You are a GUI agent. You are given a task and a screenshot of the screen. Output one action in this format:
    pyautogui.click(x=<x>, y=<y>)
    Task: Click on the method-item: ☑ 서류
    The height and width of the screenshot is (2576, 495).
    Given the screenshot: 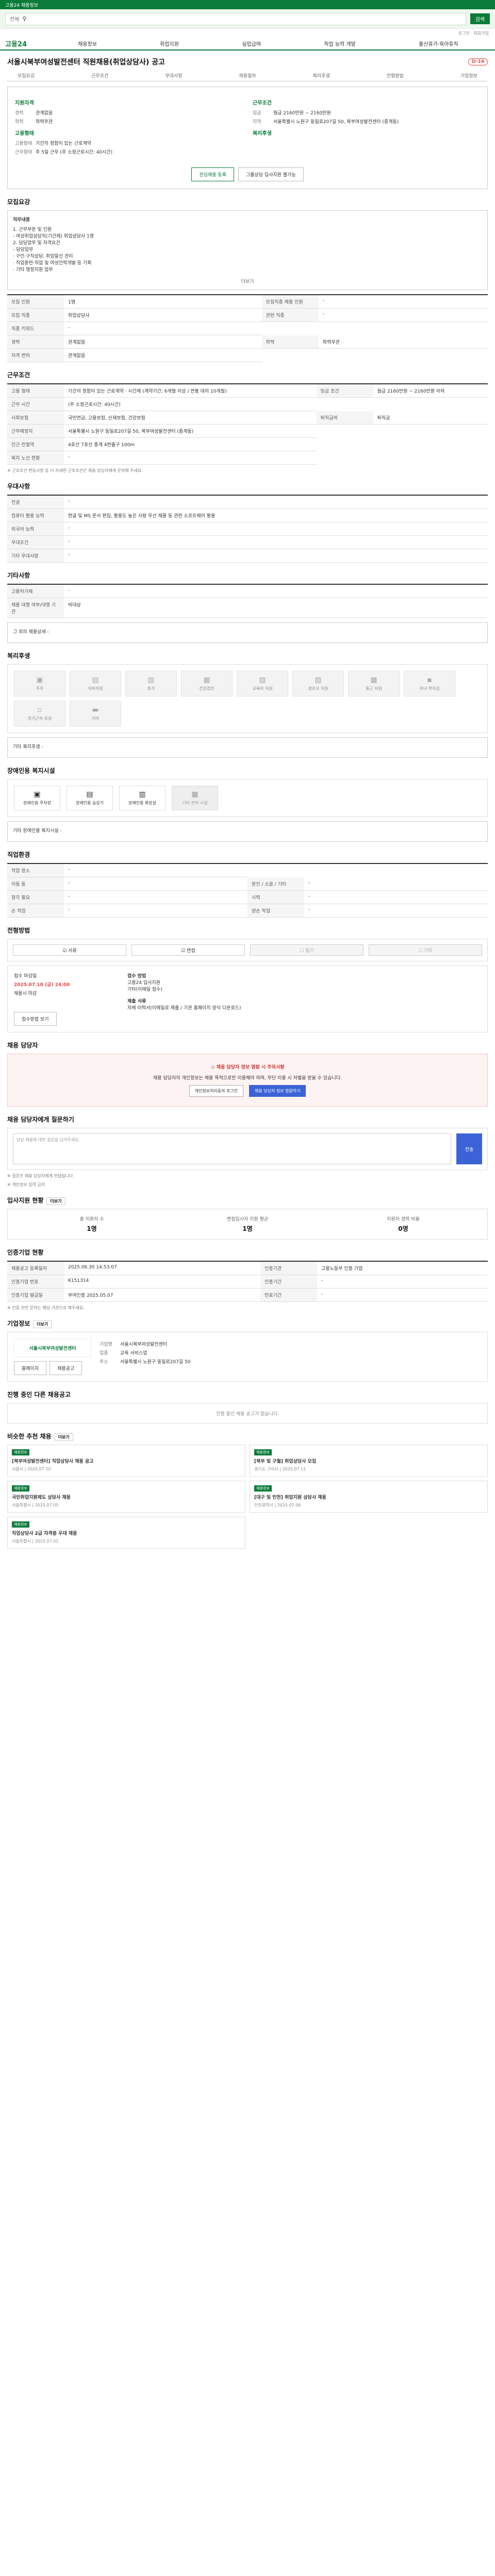 What is the action you would take?
    pyautogui.click(x=69, y=950)
    